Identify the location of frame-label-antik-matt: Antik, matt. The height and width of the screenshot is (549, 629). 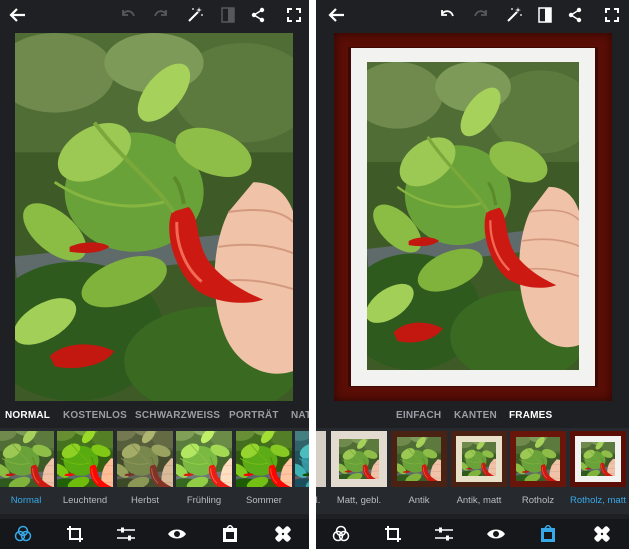
(479, 500).